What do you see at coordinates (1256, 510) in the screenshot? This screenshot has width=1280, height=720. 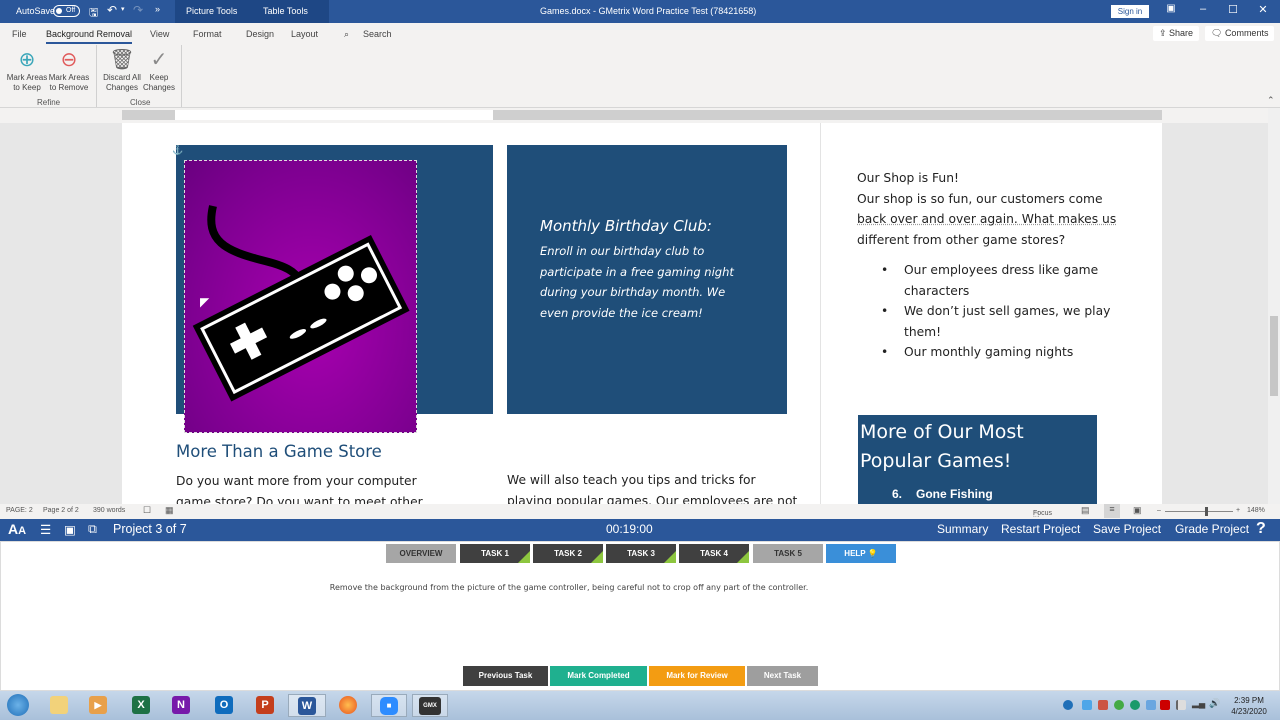 I see `zoom-level: 148%` at bounding box center [1256, 510].